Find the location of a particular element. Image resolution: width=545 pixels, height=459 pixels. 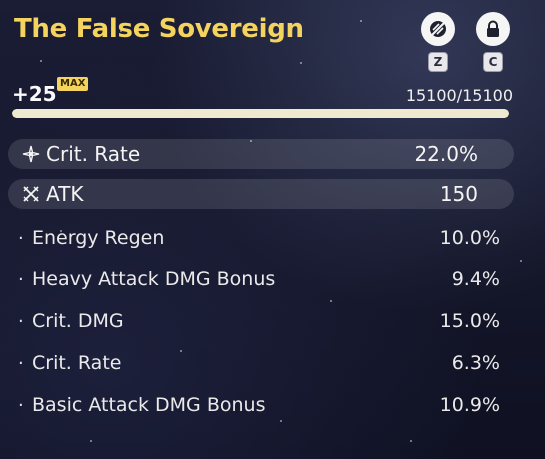

max-level-badge: MAX is located at coordinates (73, 84).